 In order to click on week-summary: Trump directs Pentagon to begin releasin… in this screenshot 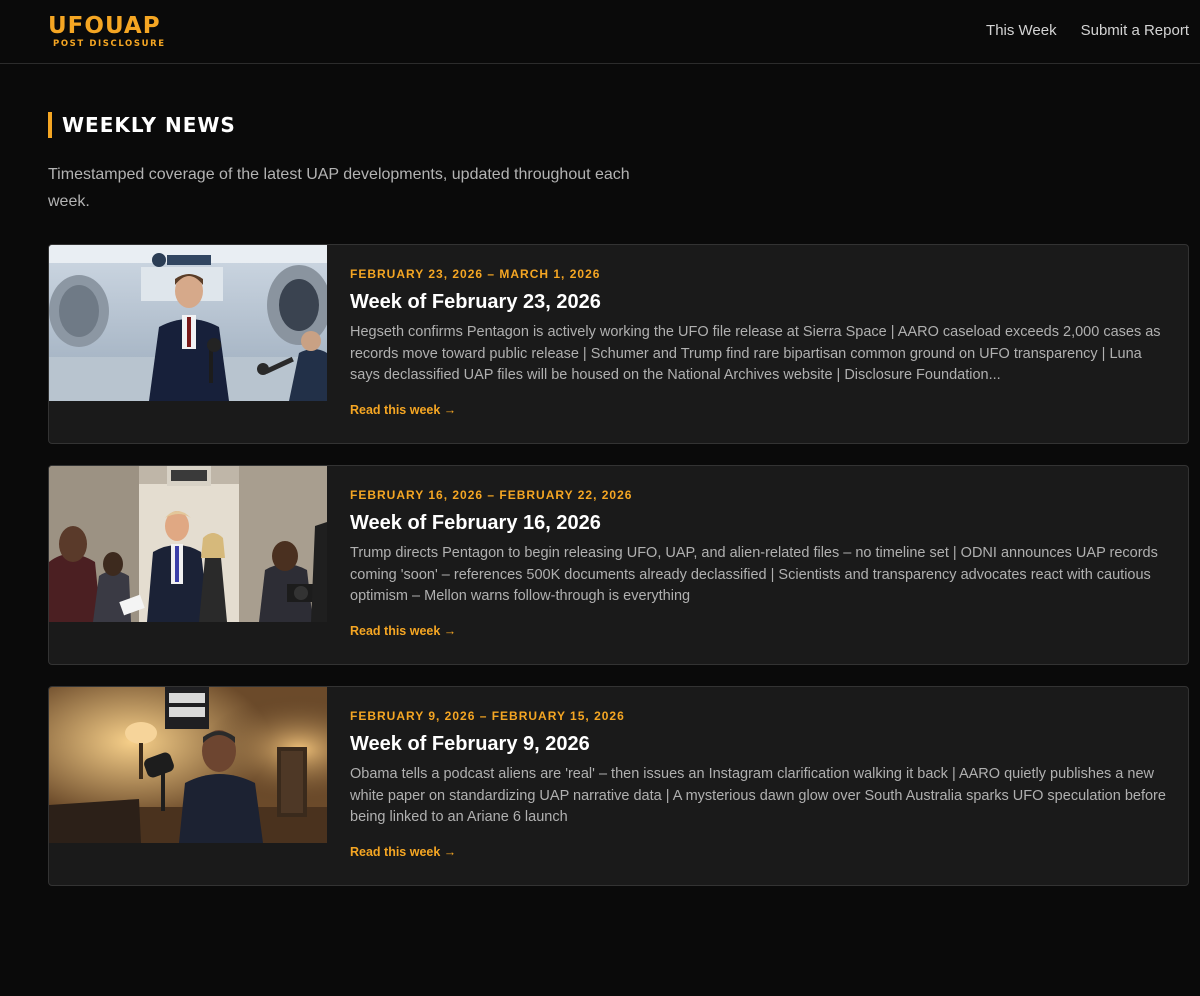, I will do `click(754, 575)`.